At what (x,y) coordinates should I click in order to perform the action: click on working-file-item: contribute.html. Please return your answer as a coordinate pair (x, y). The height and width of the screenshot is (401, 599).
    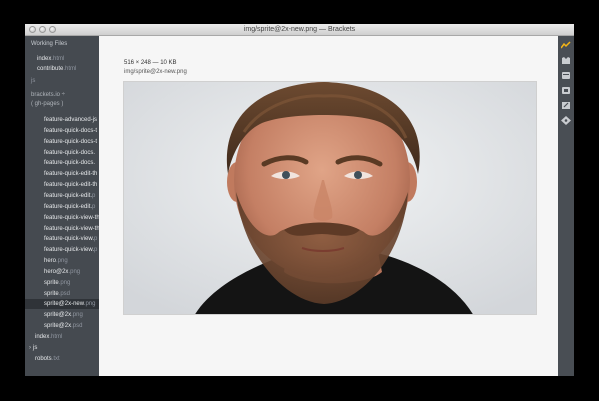
    Looking at the image, I should click on (56, 69).